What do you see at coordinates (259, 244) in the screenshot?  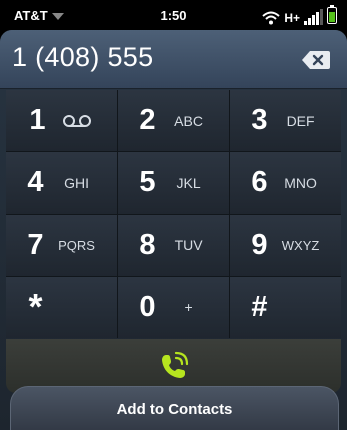 I see `key-digit: 9` at bounding box center [259, 244].